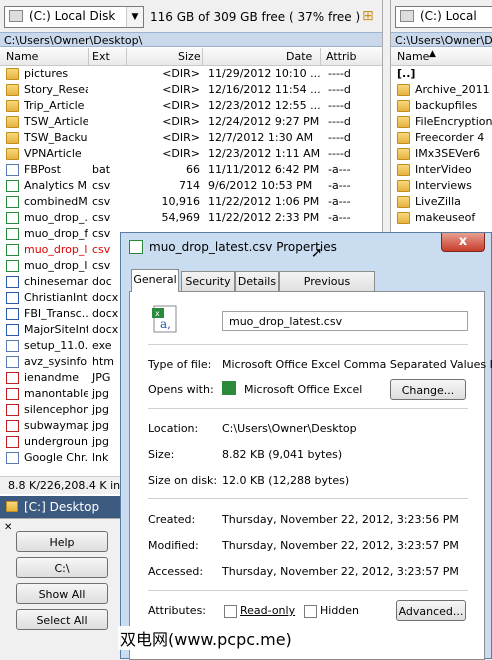 Image resolution: width=492 pixels, height=660 pixels. What do you see at coordinates (60, 507) in the screenshot?
I see `desktop-tab: [C:] Desktop` at bounding box center [60, 507].